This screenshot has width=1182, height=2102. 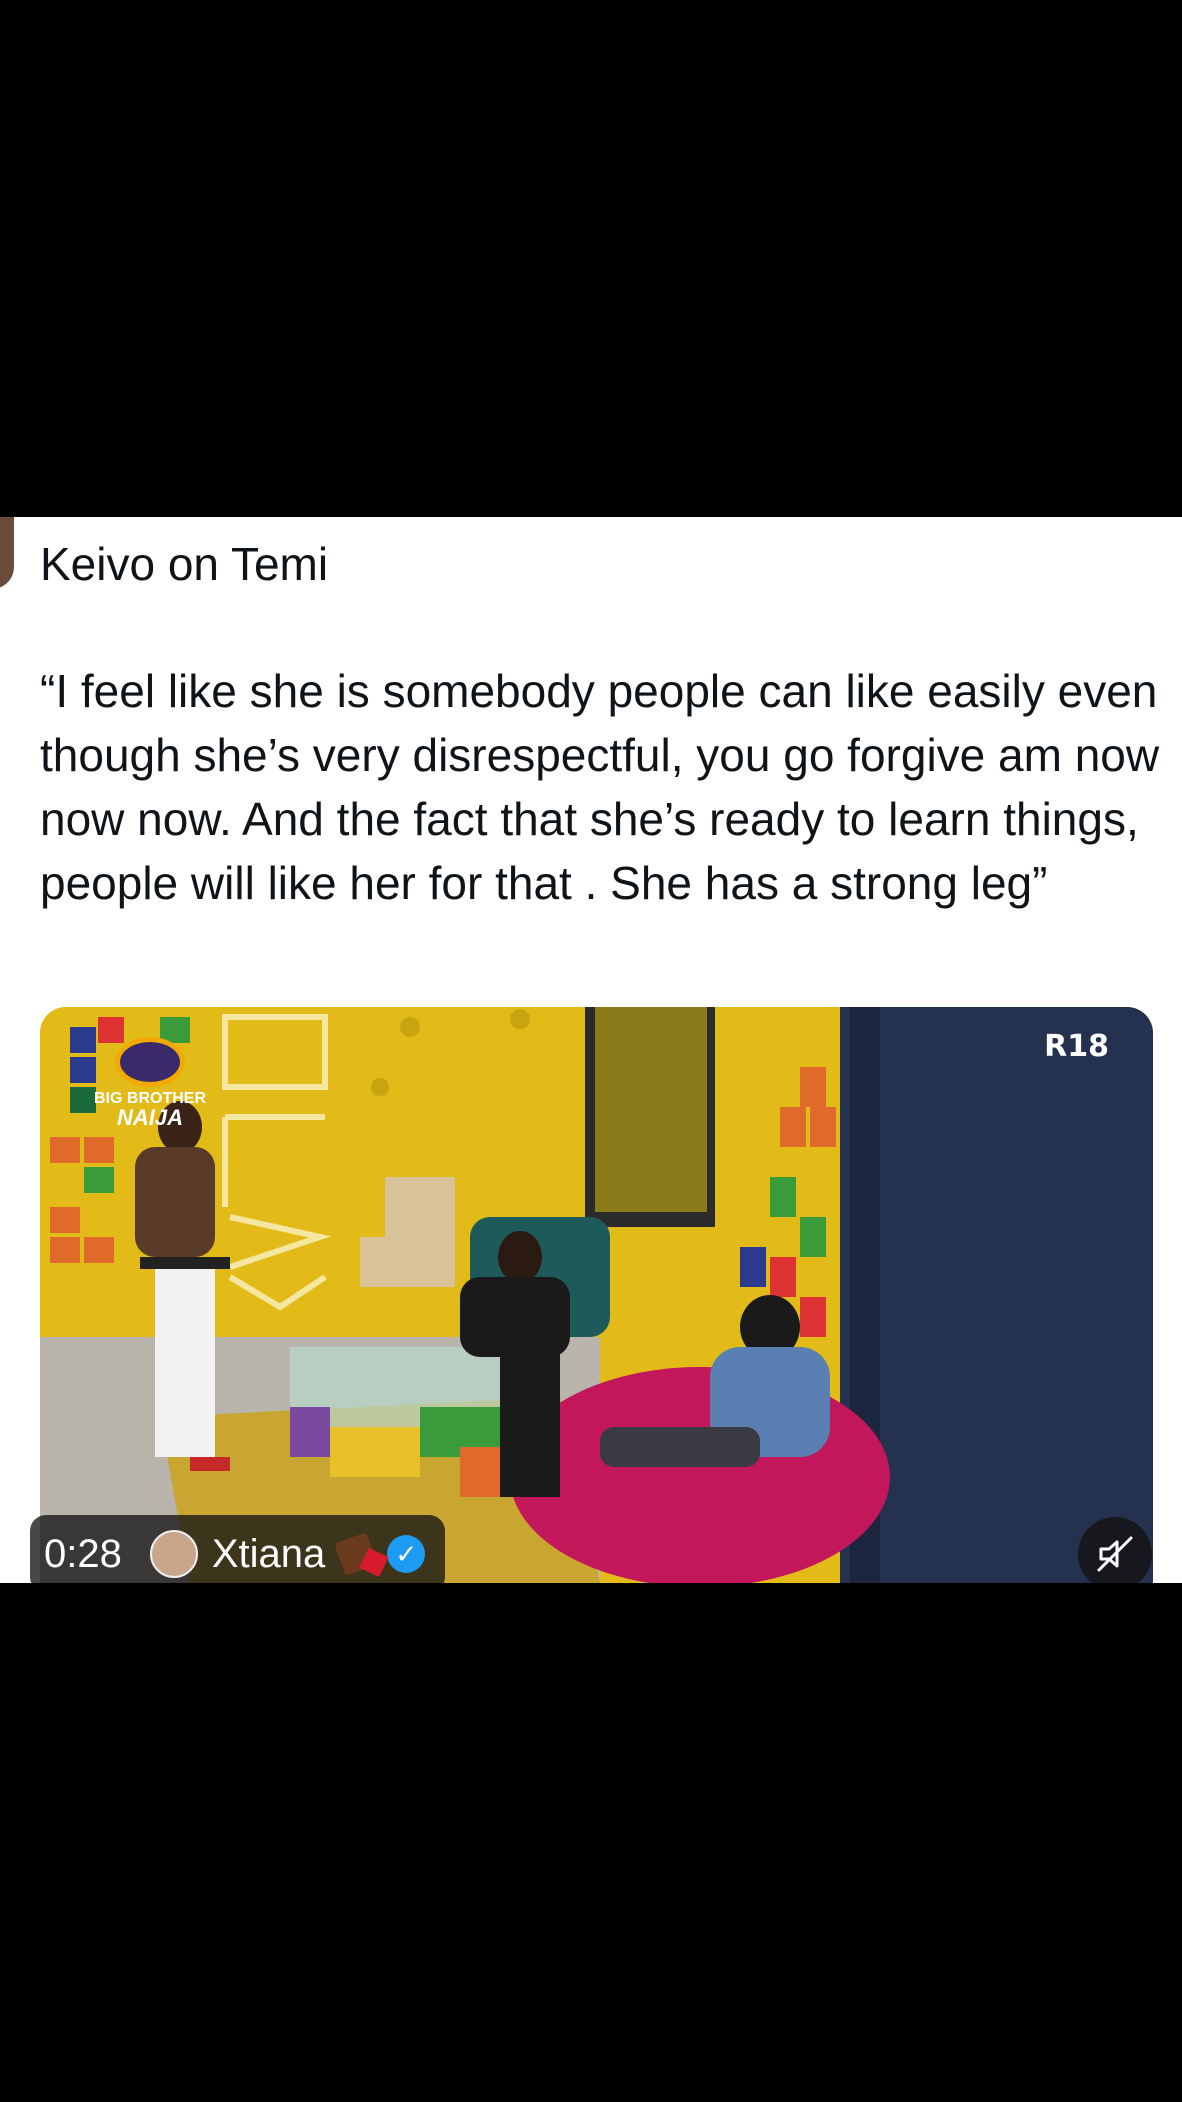 What do you see at coordinates (184, 564) in the screenshot?
I see `tweet-title: Keivo on Temi` at bounding box center [184, 564].